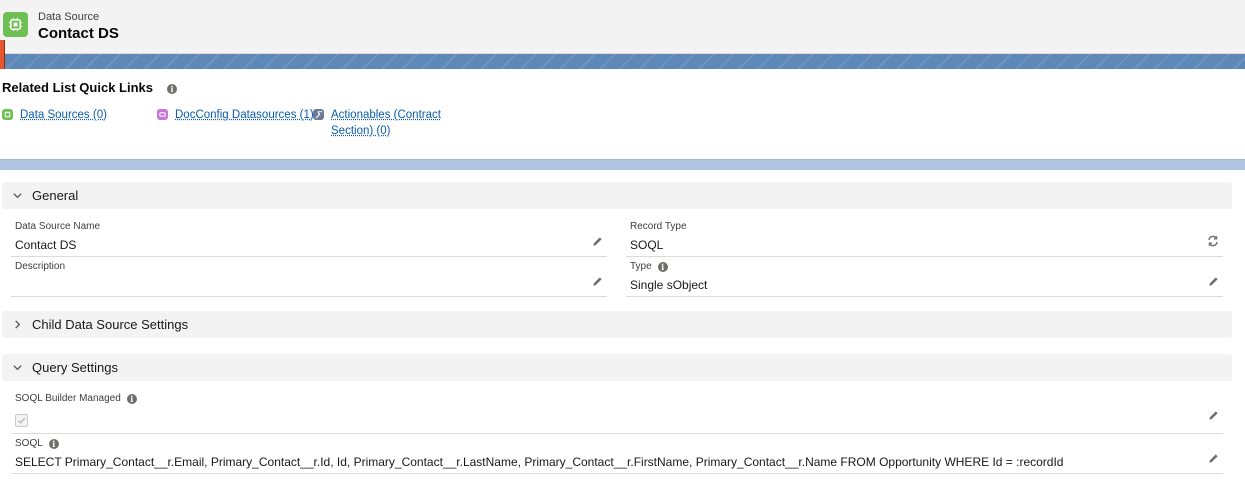  Describe the element at coordinates (75, 367) in the screenshot. I see `section-title: Query Settings` at that location.